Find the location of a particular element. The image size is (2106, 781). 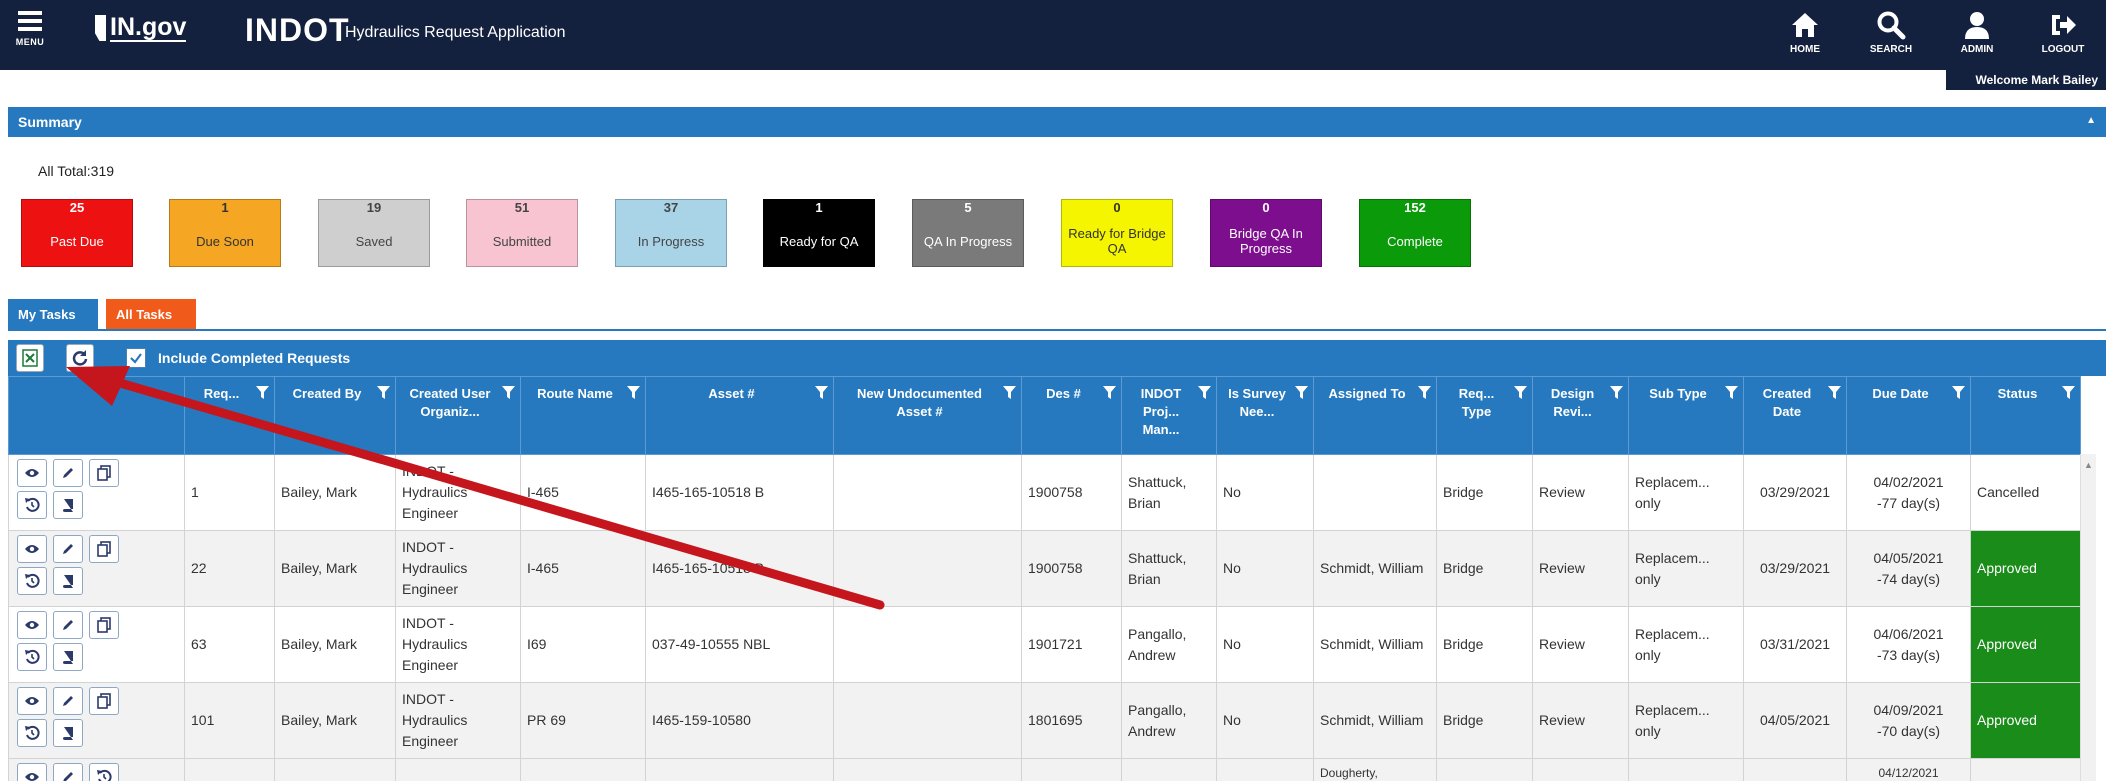

include-completed-checkbox is located at coordinates (136, 358).